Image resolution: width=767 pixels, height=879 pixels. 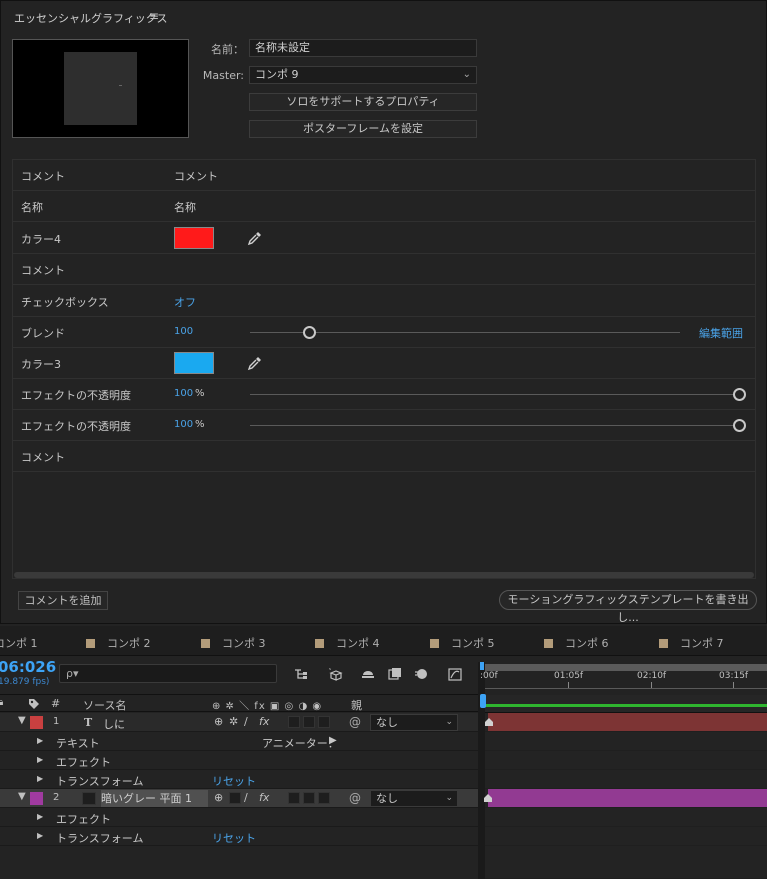 I want to click on master-dropdown: コンポ 9 ⌄, so click(x=363, y=75).